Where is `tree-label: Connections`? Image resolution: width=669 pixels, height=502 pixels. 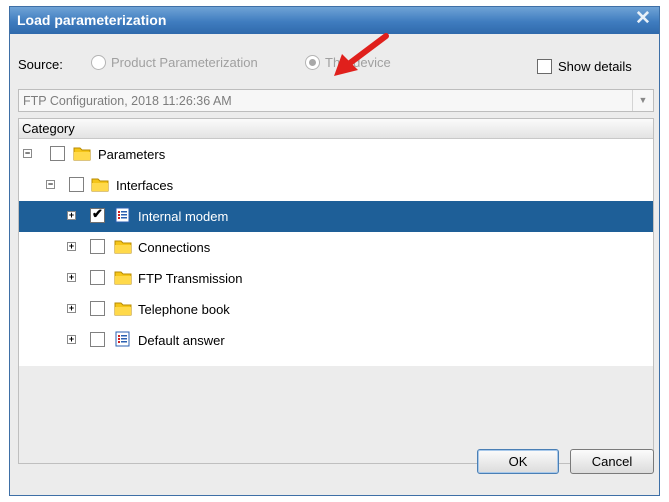 tree-label: Connections is located at coordinates (174, 247).